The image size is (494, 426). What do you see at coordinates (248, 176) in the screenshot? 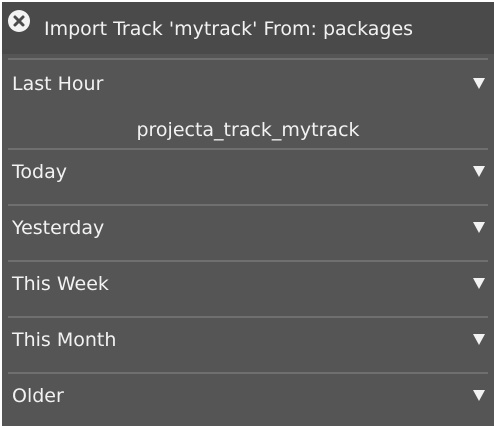
I see `section-today: Today` at bounding box center [248, 176].